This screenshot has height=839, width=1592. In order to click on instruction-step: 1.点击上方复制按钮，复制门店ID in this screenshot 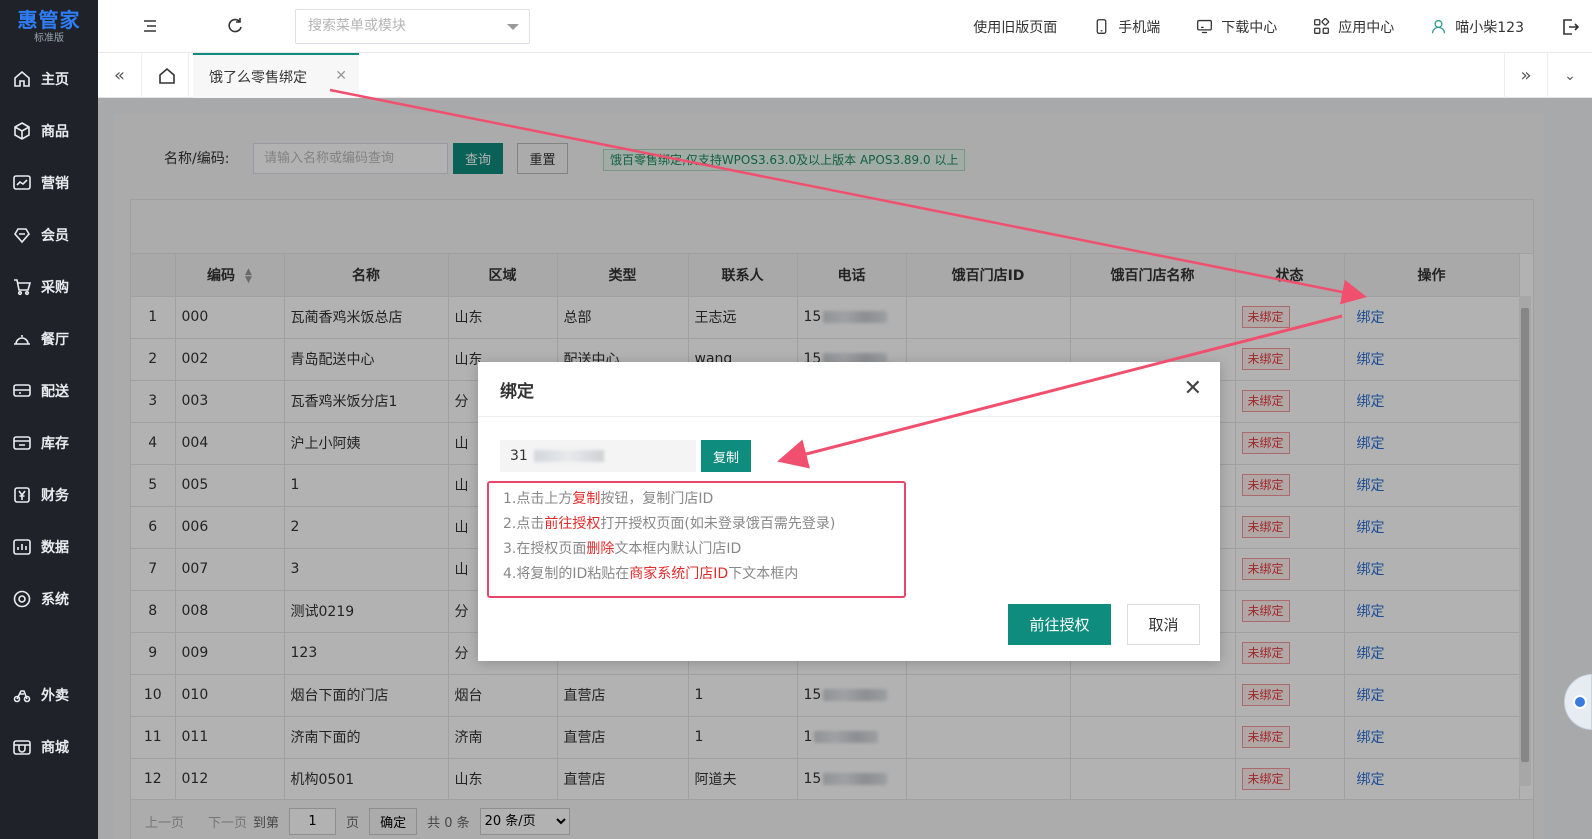, I will do `click(703, 499)`.